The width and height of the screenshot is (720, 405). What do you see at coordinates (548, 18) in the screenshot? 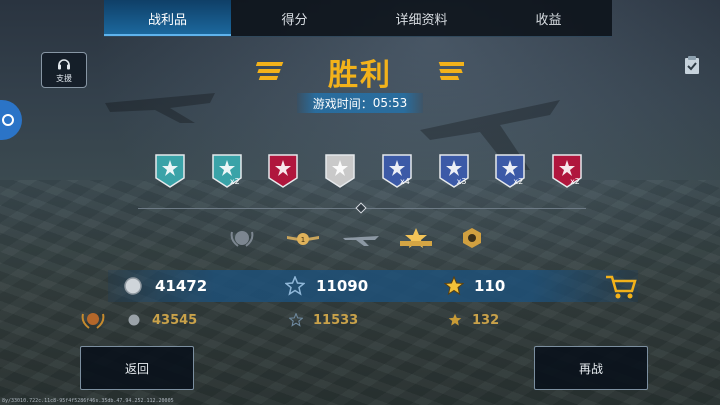
I see `tab-earnings: 收益` at bounding box center [548, 18].